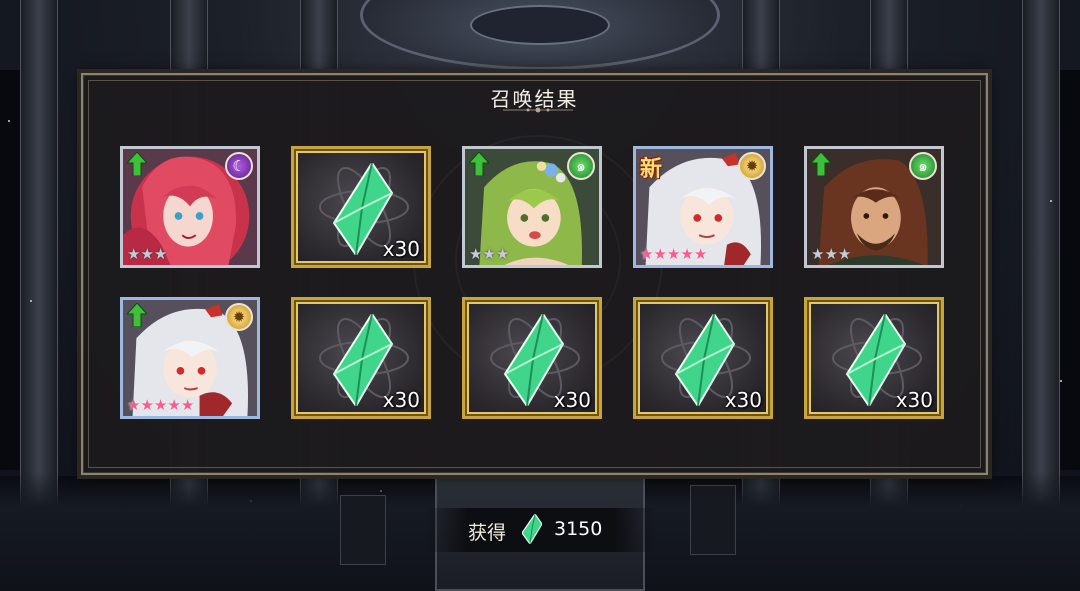  I want to click on obtain-summary-bar: 获得 3150, so click(541, 530).